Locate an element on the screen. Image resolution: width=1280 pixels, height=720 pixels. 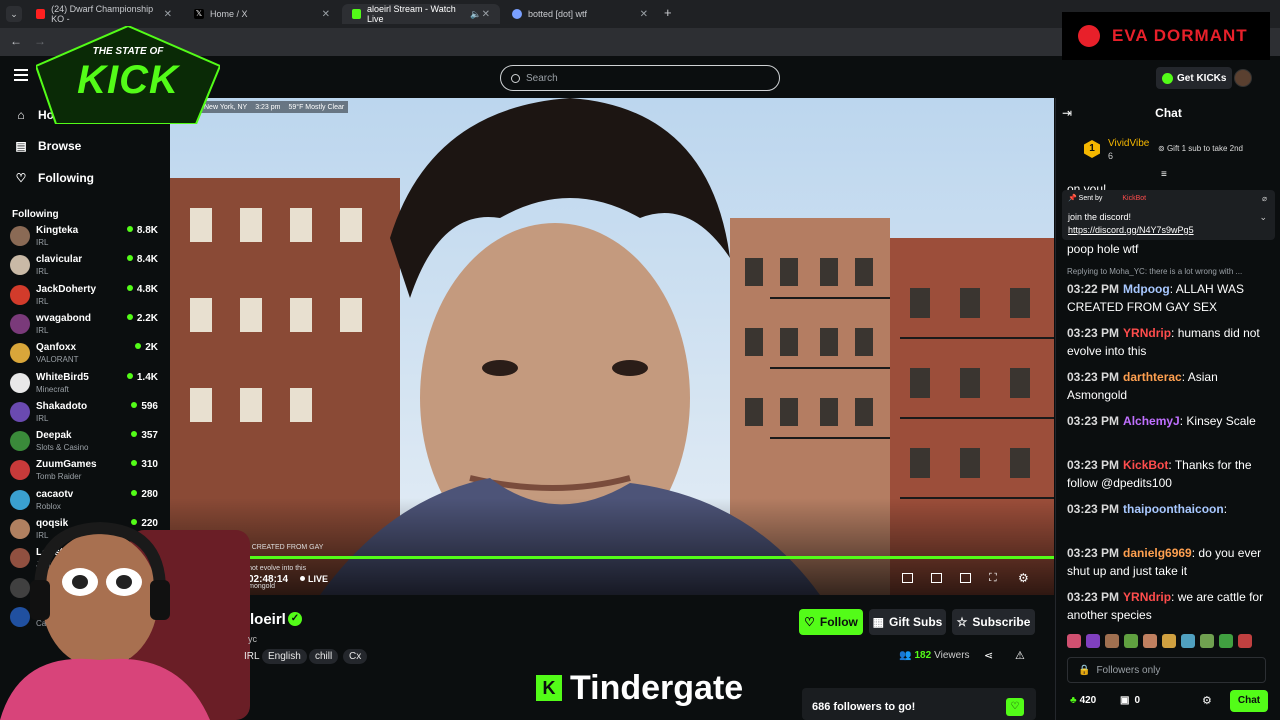
sidebar-channel-row: Deepak Slots & Casino 357 is located at coordinates (86, 441).